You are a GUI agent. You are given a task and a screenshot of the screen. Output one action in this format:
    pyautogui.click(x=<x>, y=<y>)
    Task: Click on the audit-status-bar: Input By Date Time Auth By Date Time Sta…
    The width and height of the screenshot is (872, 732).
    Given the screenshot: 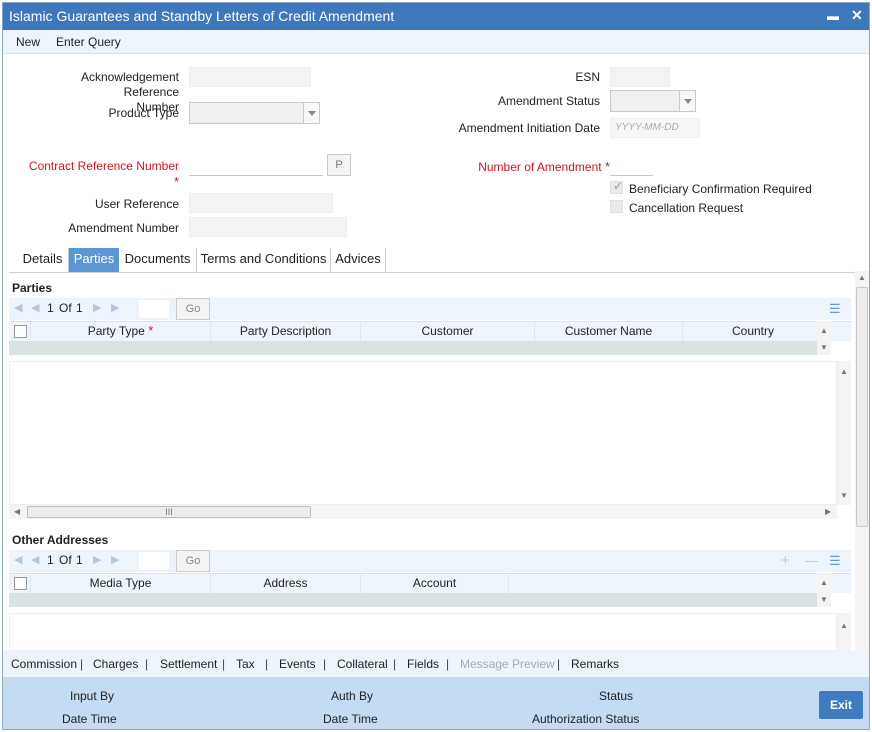 What is the action you would take?
    pyautogui.click(x=436, y=703)
    